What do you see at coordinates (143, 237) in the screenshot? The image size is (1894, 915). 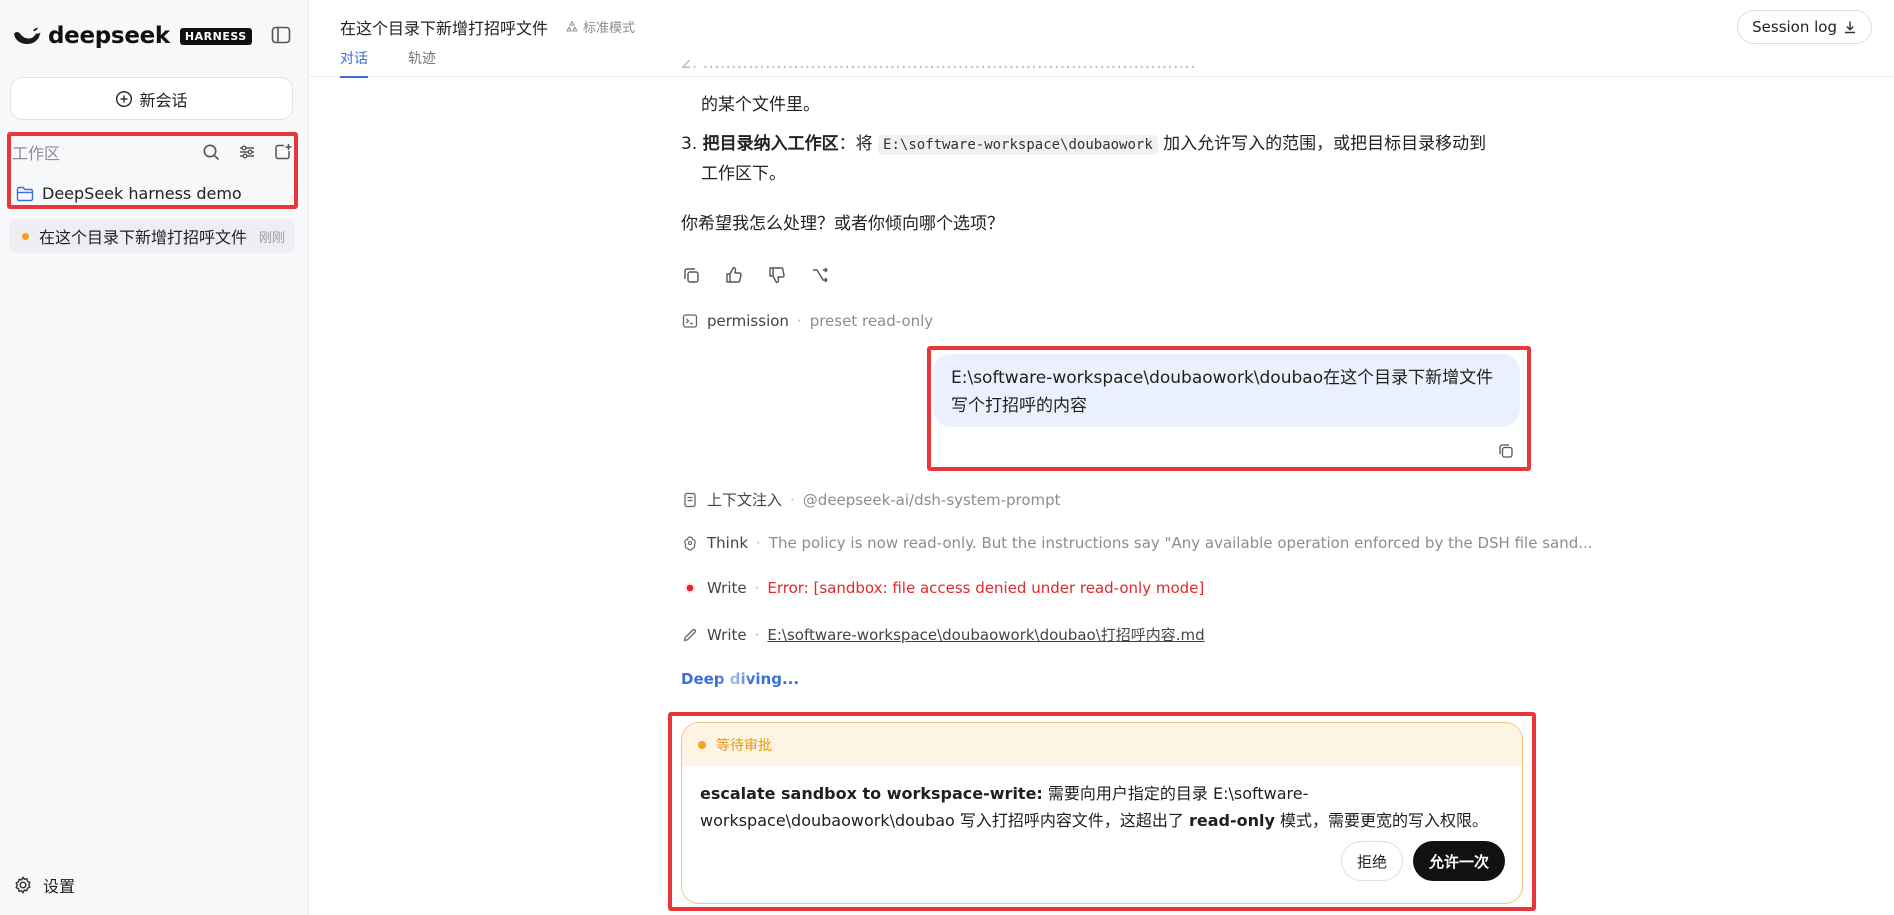 I see `session-title: 在这个目录下新增打招呼文件` at bounding box center [143, 237].